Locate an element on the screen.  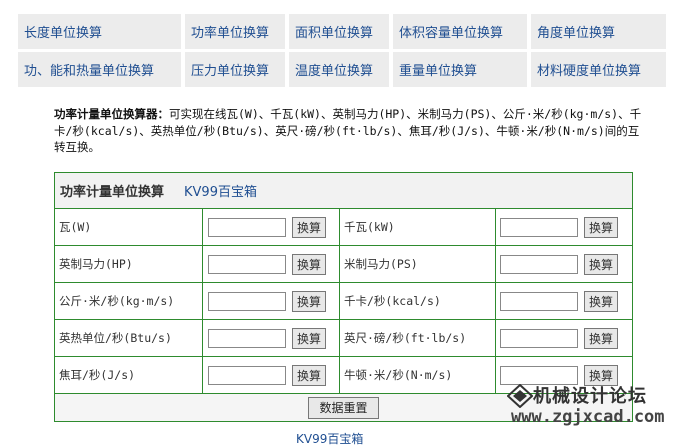
nav-hardness: 材料硬度单位换算 is located at coordinates (598, 69).